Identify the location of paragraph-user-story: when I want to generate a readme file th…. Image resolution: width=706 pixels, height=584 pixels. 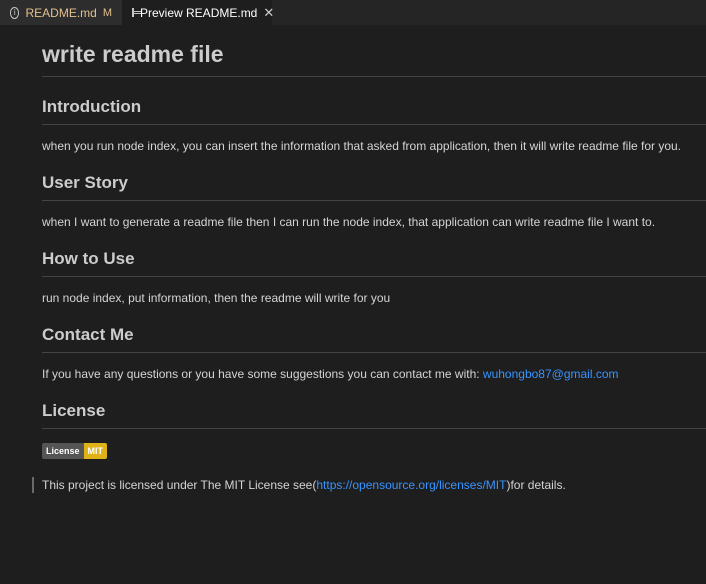
(349, 222).